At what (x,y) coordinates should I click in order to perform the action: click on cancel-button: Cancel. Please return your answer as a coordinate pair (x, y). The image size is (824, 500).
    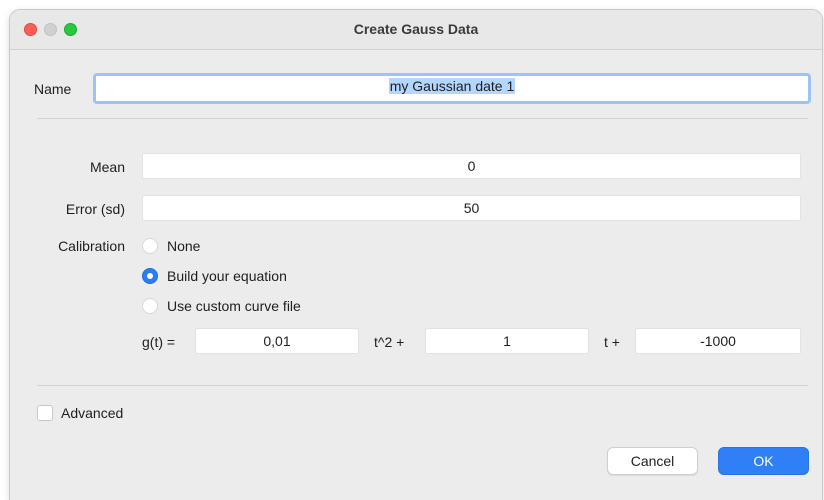
    Looking at the image, I should click on (652, 461).